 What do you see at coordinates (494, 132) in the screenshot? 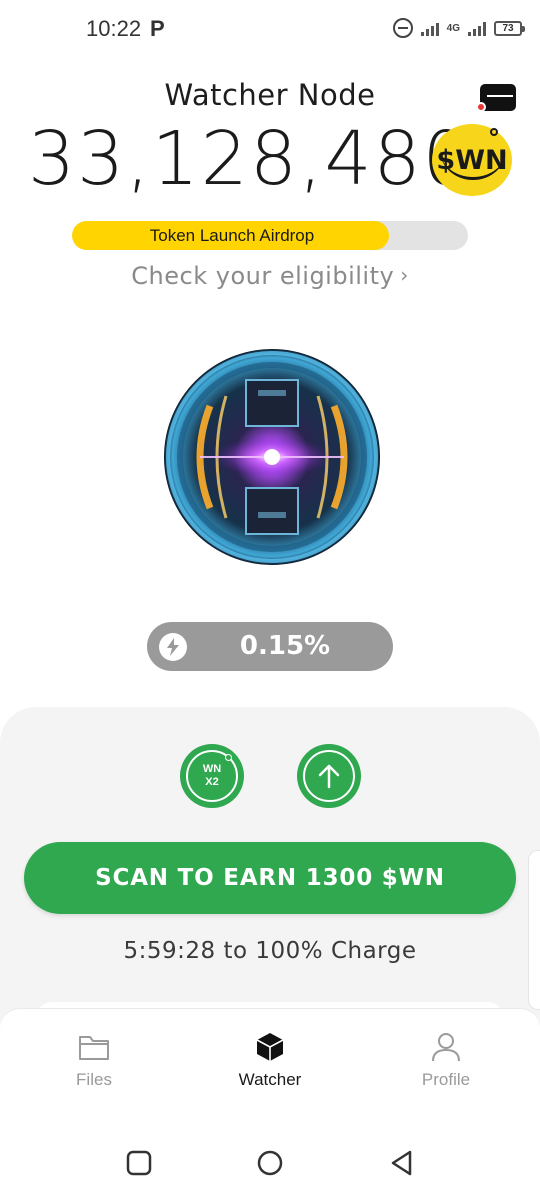
I see `coin-dot` at bounding box center [494, 132].